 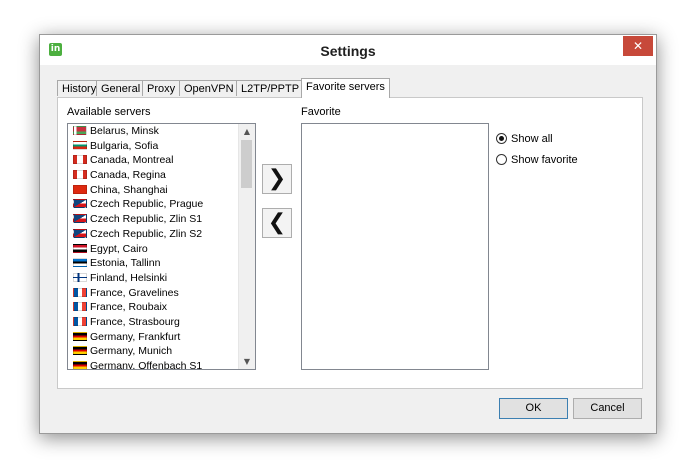 I want to click on favorite-servers-list, so click(x=395, y=246).